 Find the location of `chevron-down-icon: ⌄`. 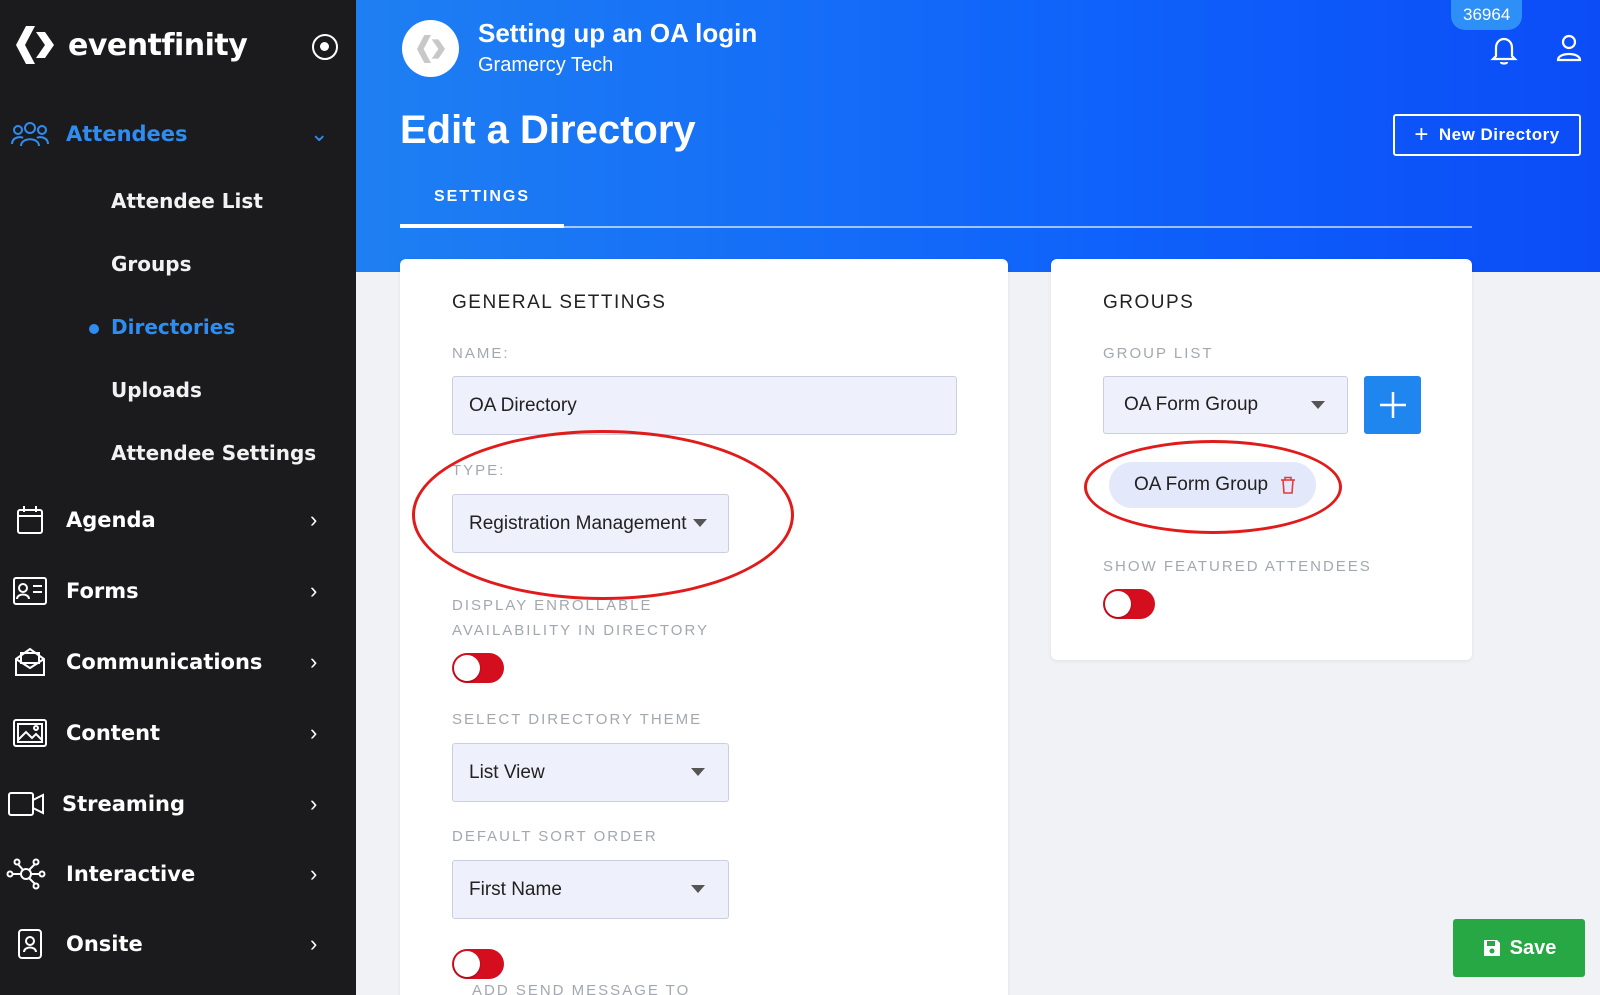

chevron-down-icon: ⌄ is located at coordinates (319, 133).